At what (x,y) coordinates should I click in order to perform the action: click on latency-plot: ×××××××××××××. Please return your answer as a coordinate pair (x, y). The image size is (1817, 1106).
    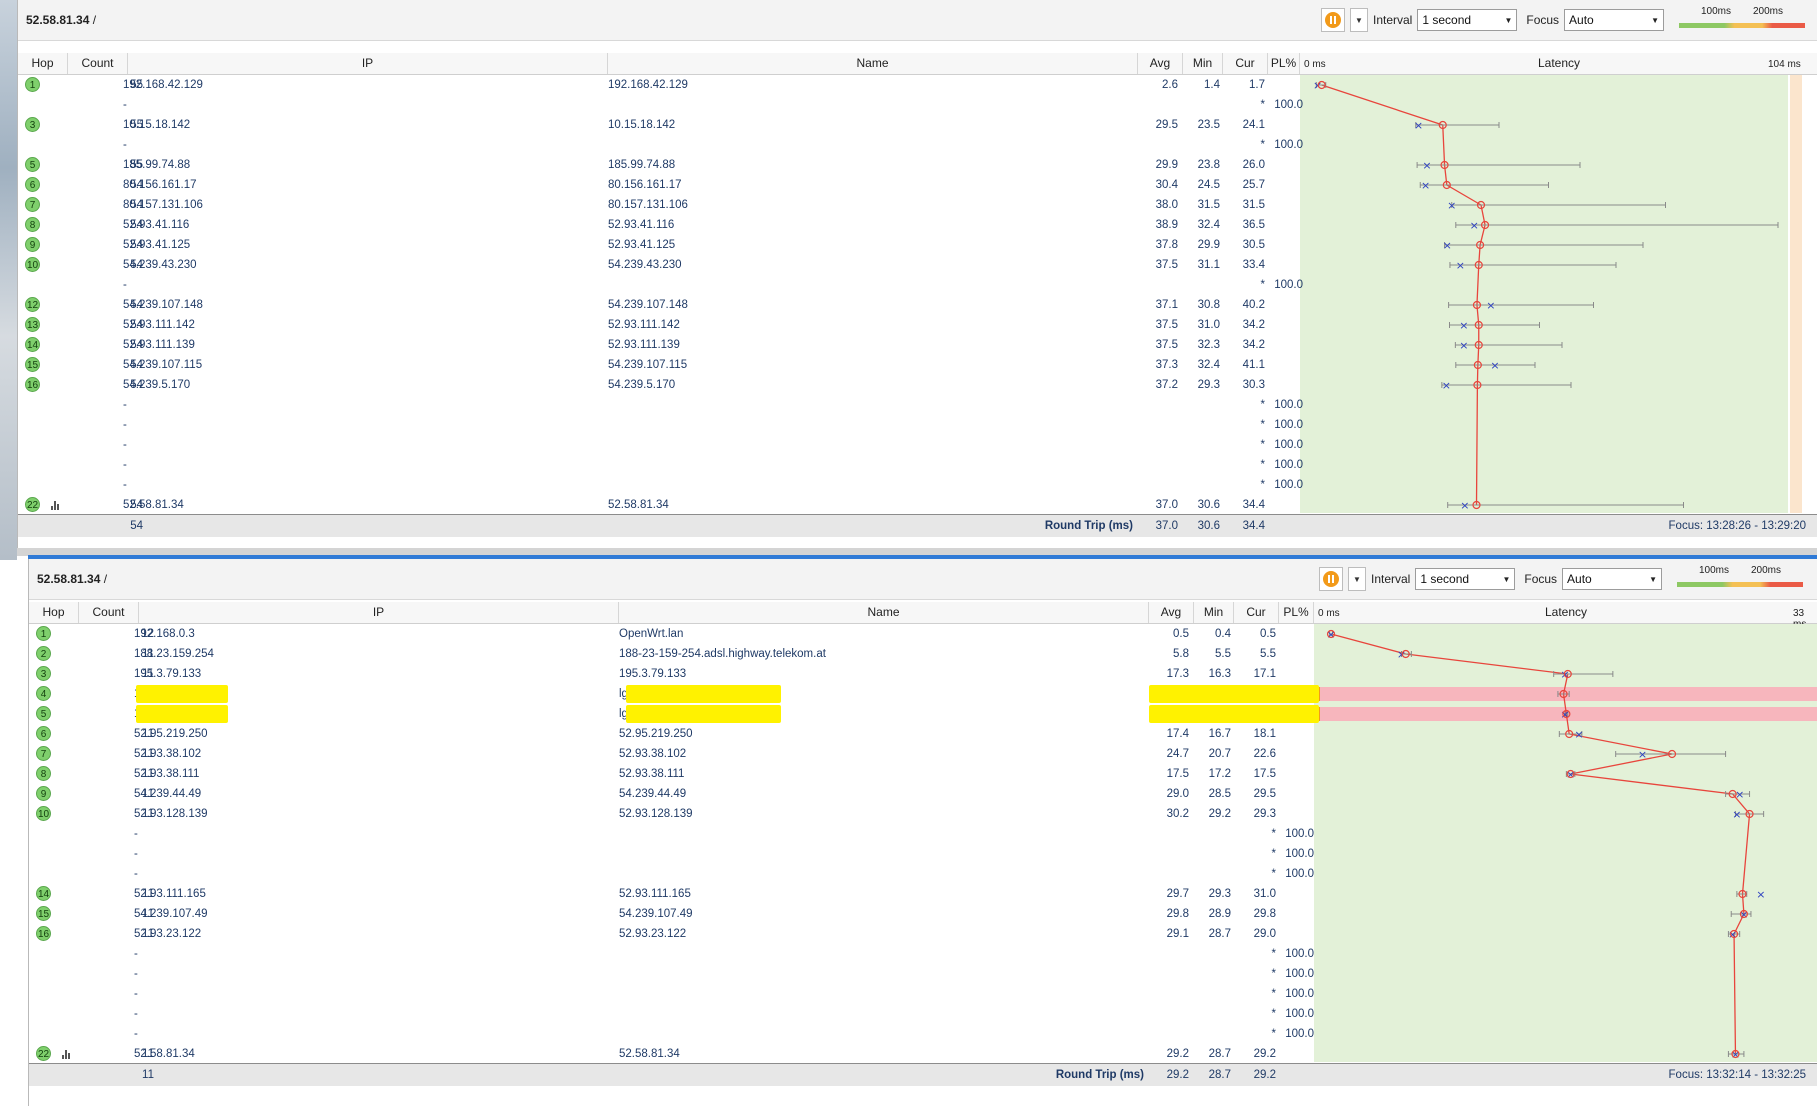
    Looking at the image, I should click on (1545, 844).